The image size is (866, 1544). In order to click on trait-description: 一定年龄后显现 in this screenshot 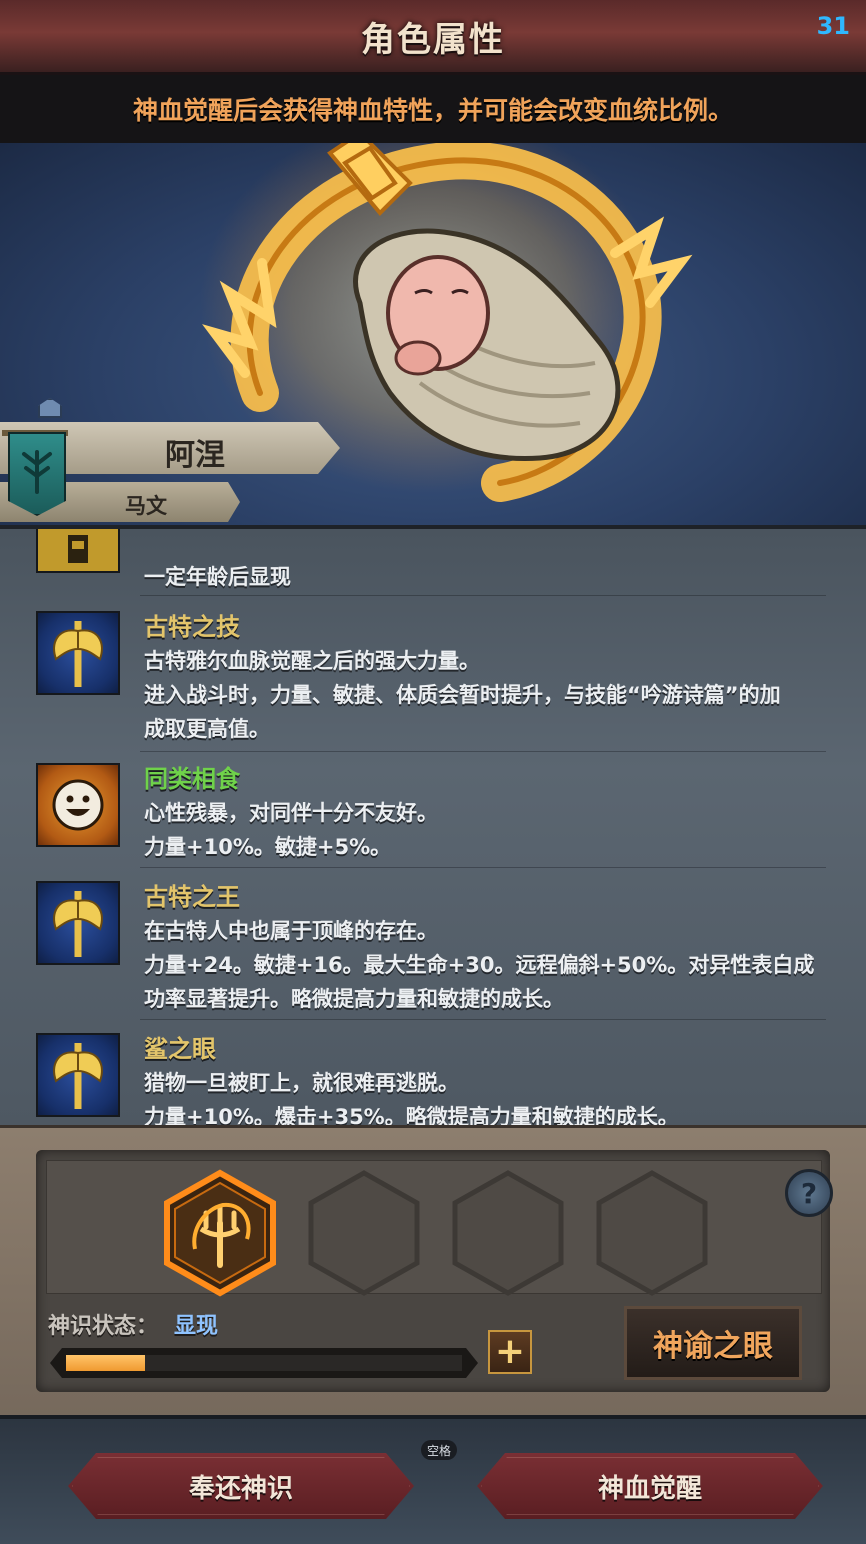, I will do `click(217, 577)`.